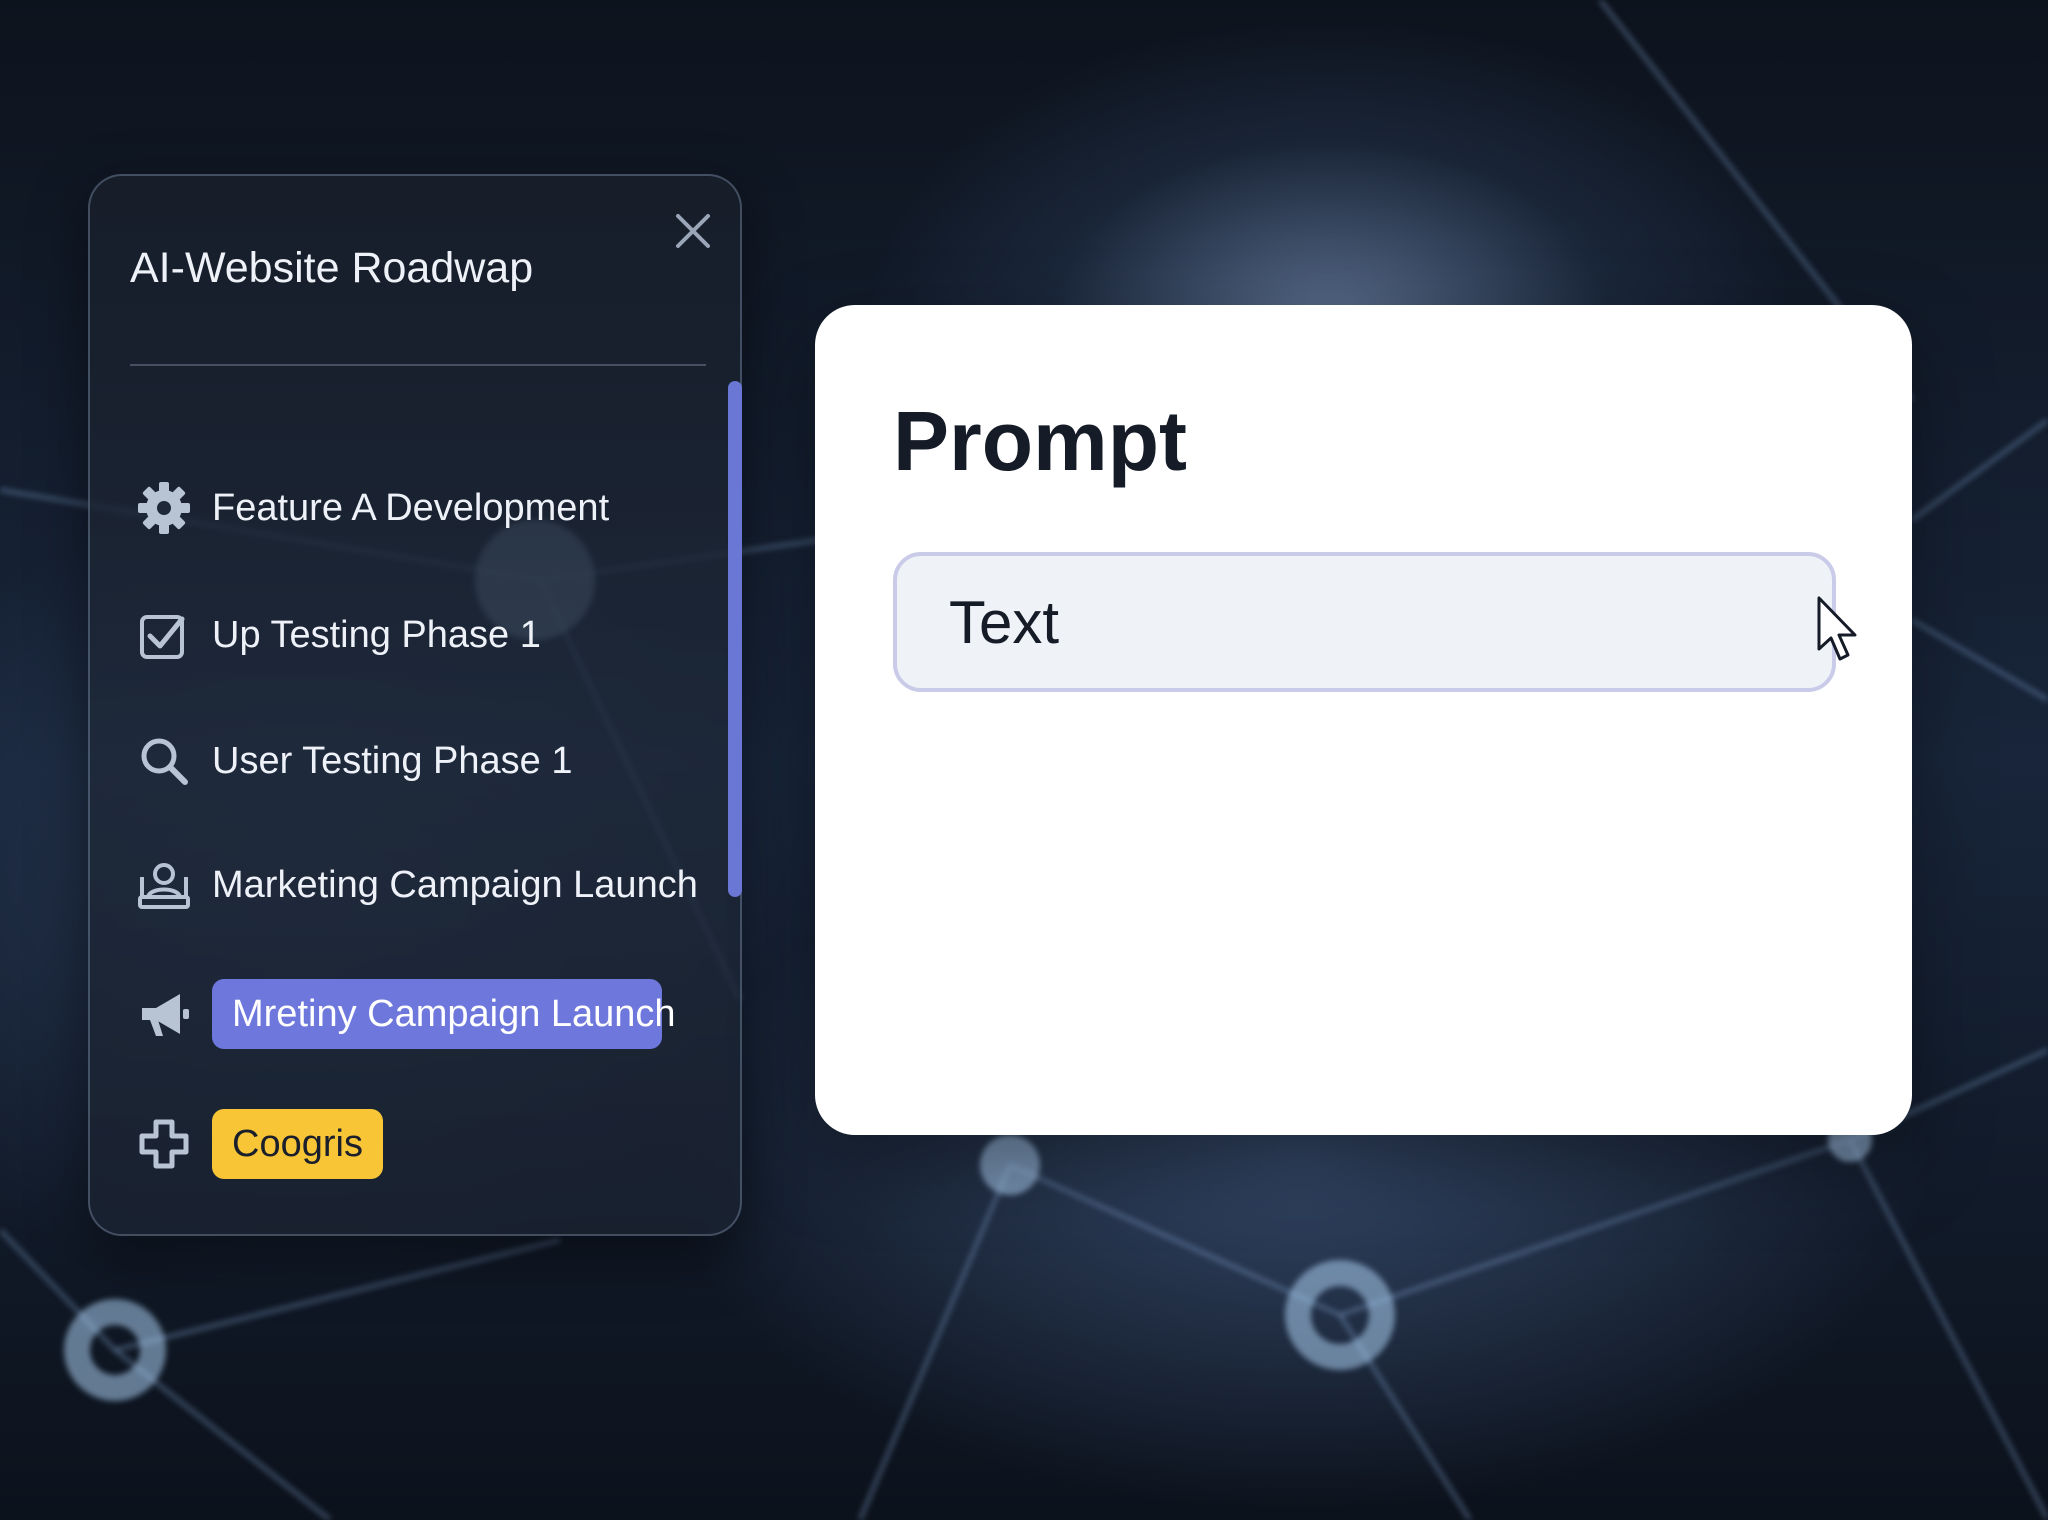  What do you see at coordinates (1364, 622) in the screenshot?
I see `prompt-input` at bounding box center [1364, 622].